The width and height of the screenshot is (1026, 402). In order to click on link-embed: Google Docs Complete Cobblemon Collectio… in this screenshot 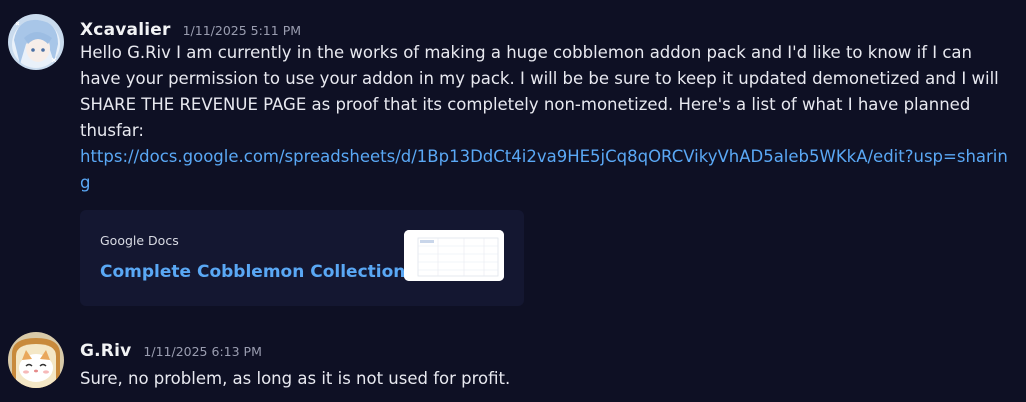, I will do `click(302, 258)`.